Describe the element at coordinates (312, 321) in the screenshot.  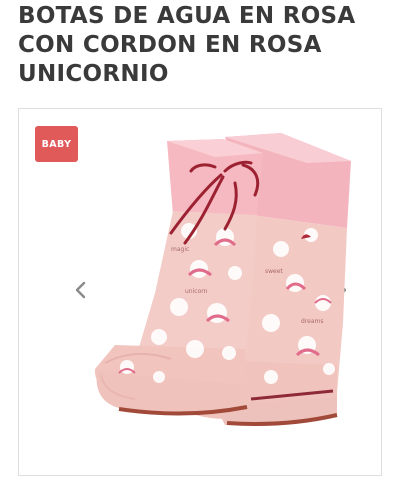
I see `svg-text: dreams` at that location.